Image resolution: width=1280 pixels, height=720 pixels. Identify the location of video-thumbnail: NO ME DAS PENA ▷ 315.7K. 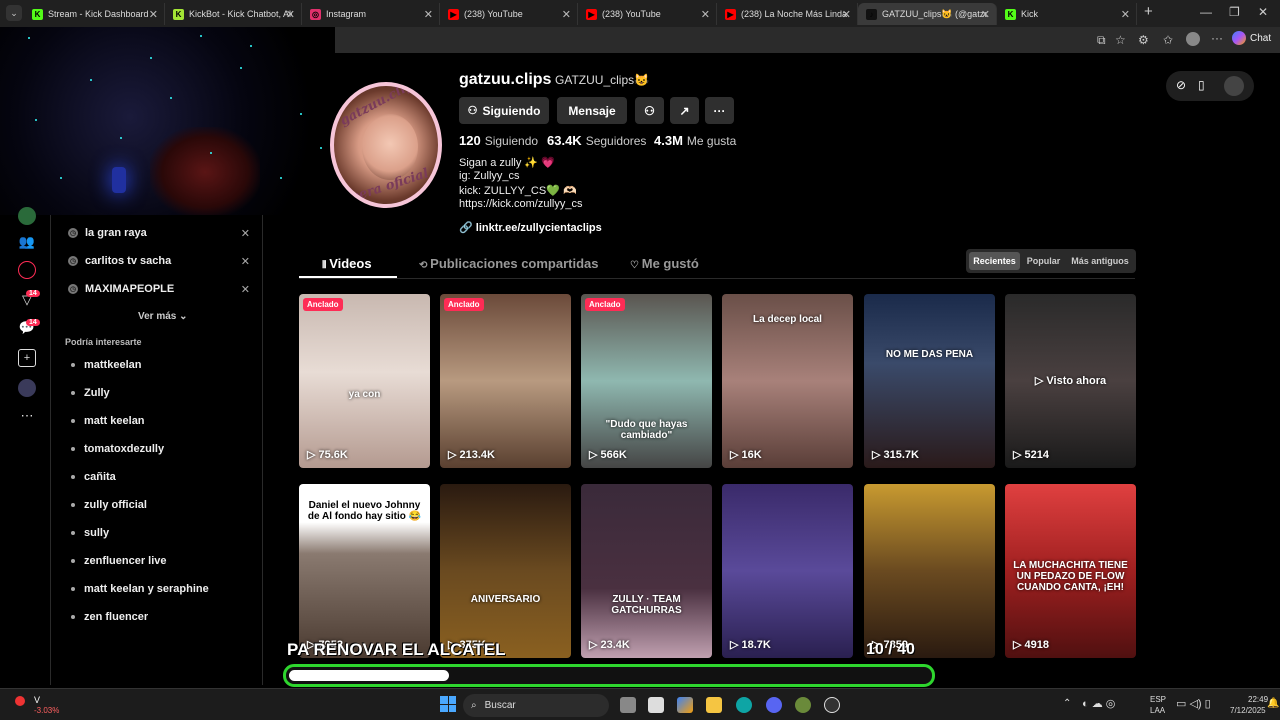
(929, 381).